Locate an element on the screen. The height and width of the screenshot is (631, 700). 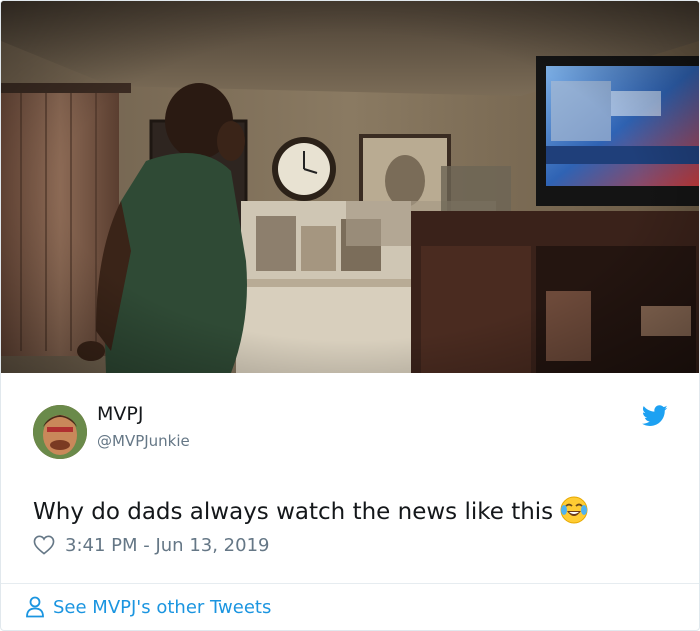
twitter-bird-icon is located at coordinates (654, 416).